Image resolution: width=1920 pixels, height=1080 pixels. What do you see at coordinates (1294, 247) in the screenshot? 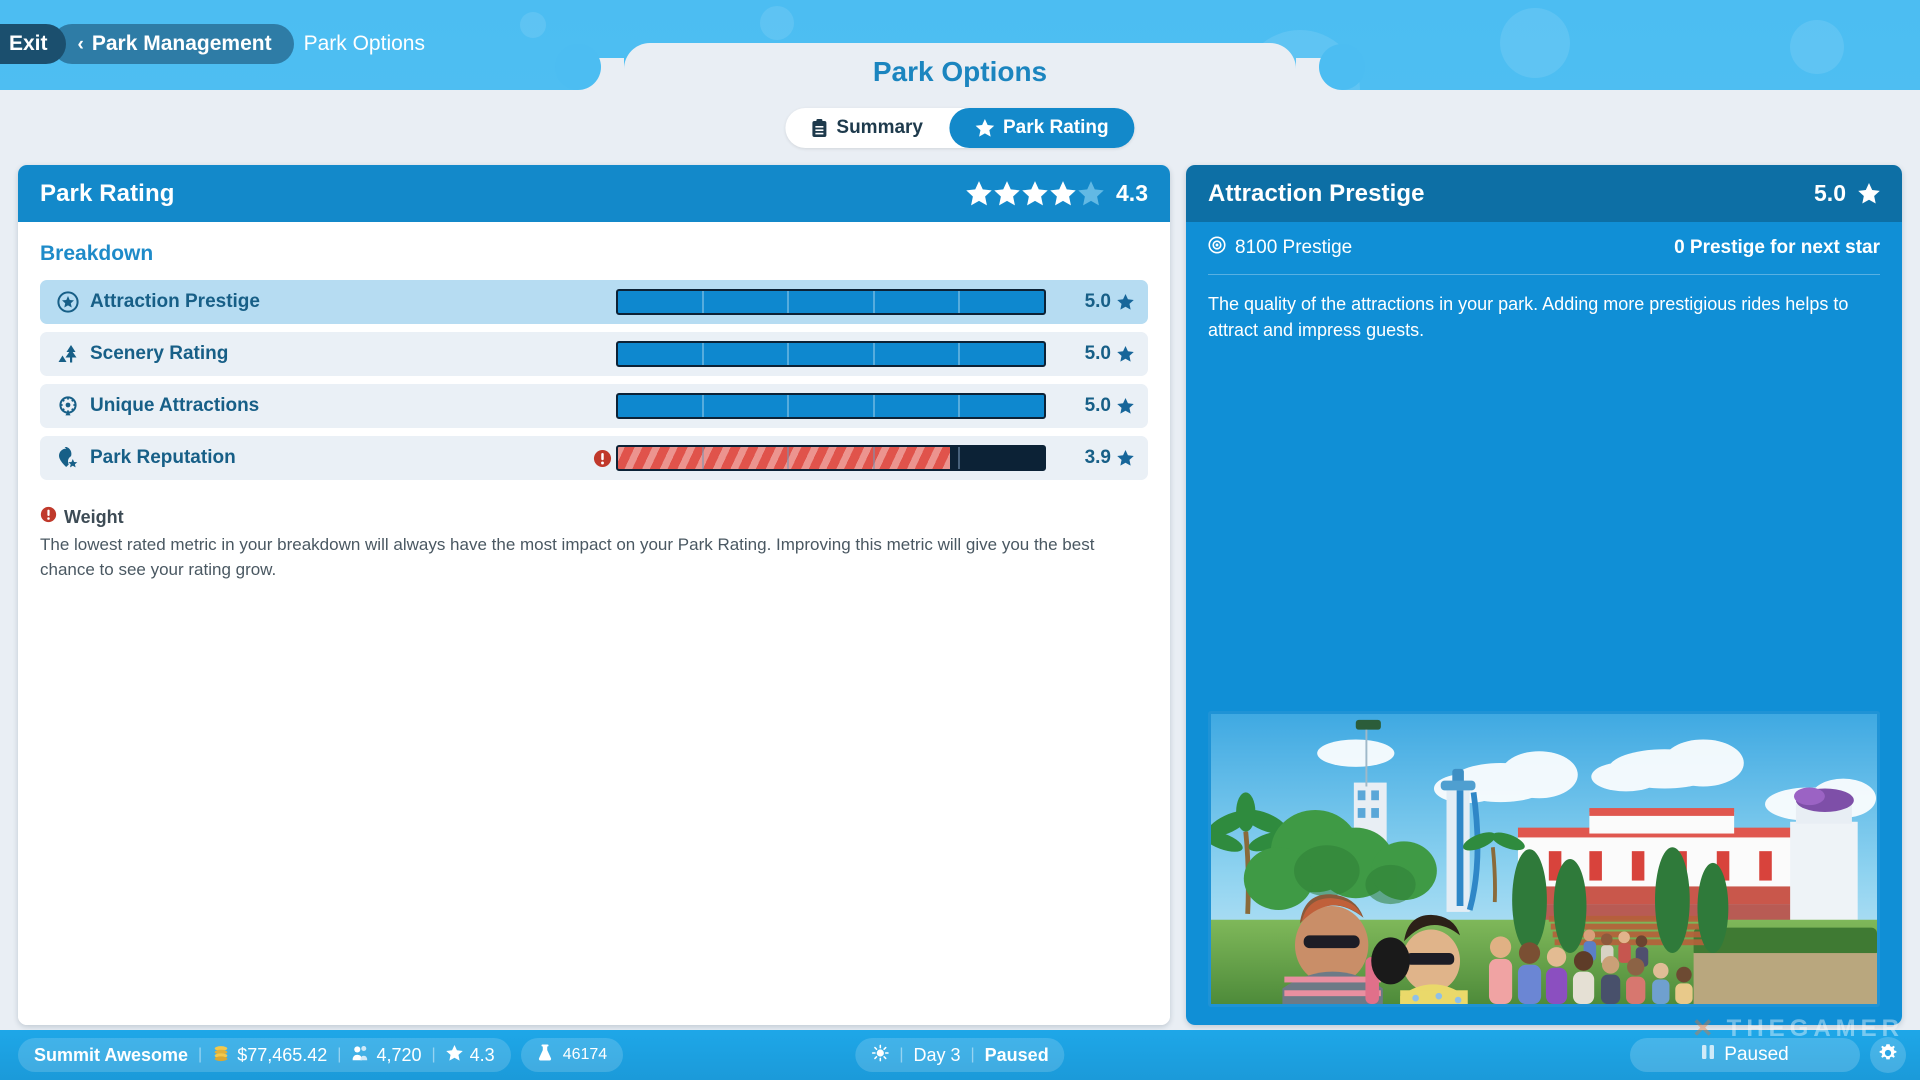
I see `prestige-value: 8100 Prestige` at bounding box center [1294, 247].